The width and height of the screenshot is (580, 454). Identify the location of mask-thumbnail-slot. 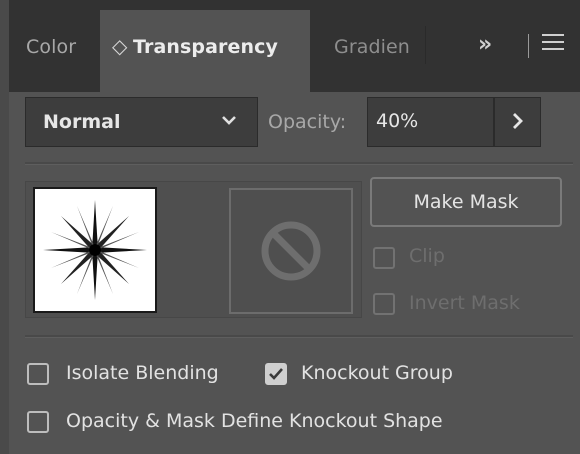
(291, 251).